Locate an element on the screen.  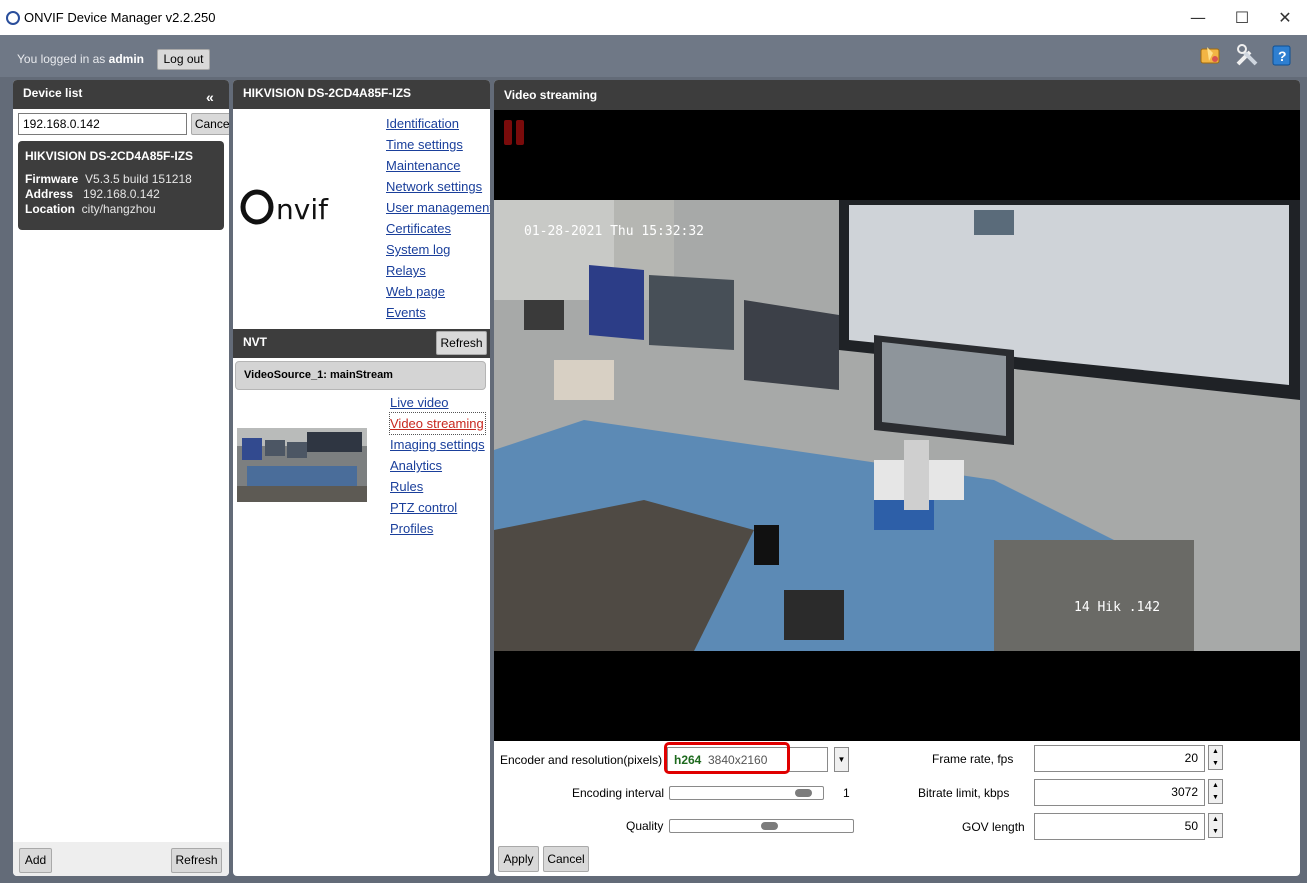
link-analytics: Analytics is located at coordinates (437, 465).